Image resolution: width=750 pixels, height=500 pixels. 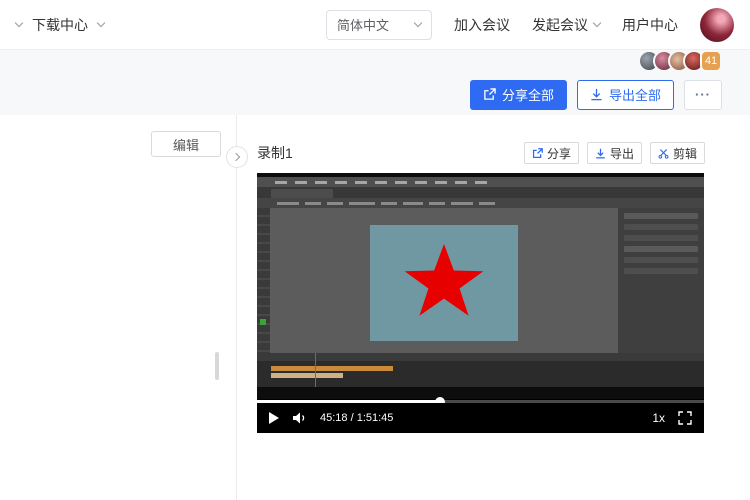 I want to click on recording-actions: 分享 导出 剪辑, so click(x=614, y=153).